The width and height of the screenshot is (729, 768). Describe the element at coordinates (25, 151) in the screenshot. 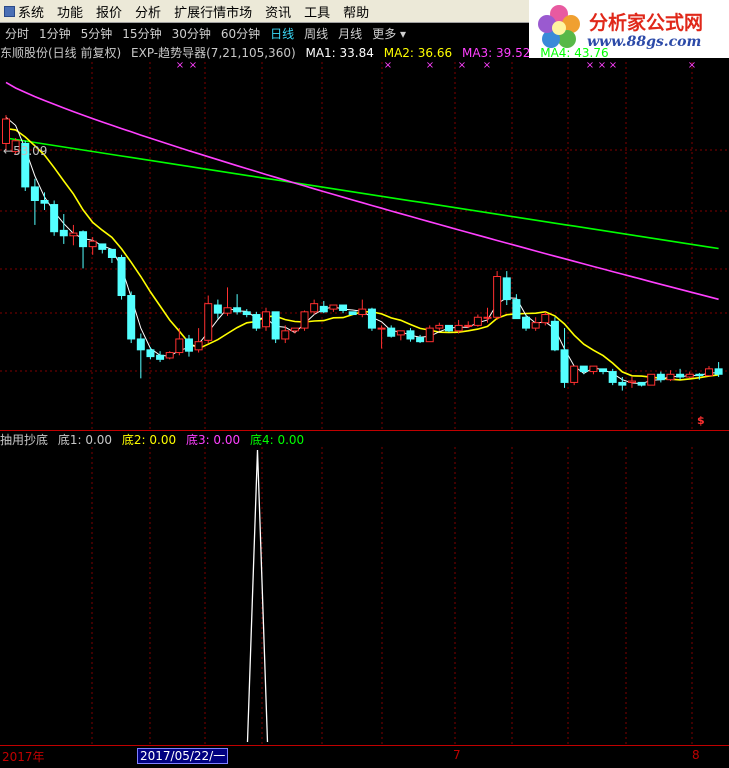

I see `high-price-label: ←53.09` at that location.